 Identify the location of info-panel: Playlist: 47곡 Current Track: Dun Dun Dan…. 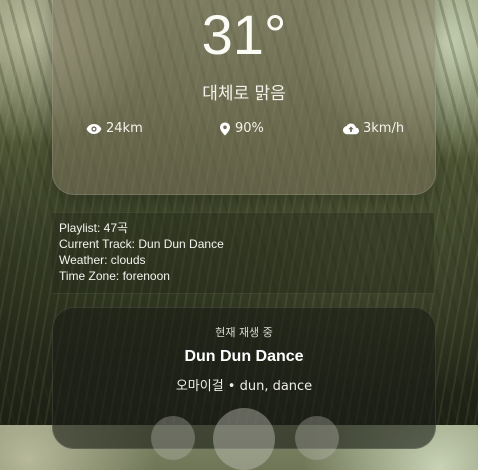
(243, 253).